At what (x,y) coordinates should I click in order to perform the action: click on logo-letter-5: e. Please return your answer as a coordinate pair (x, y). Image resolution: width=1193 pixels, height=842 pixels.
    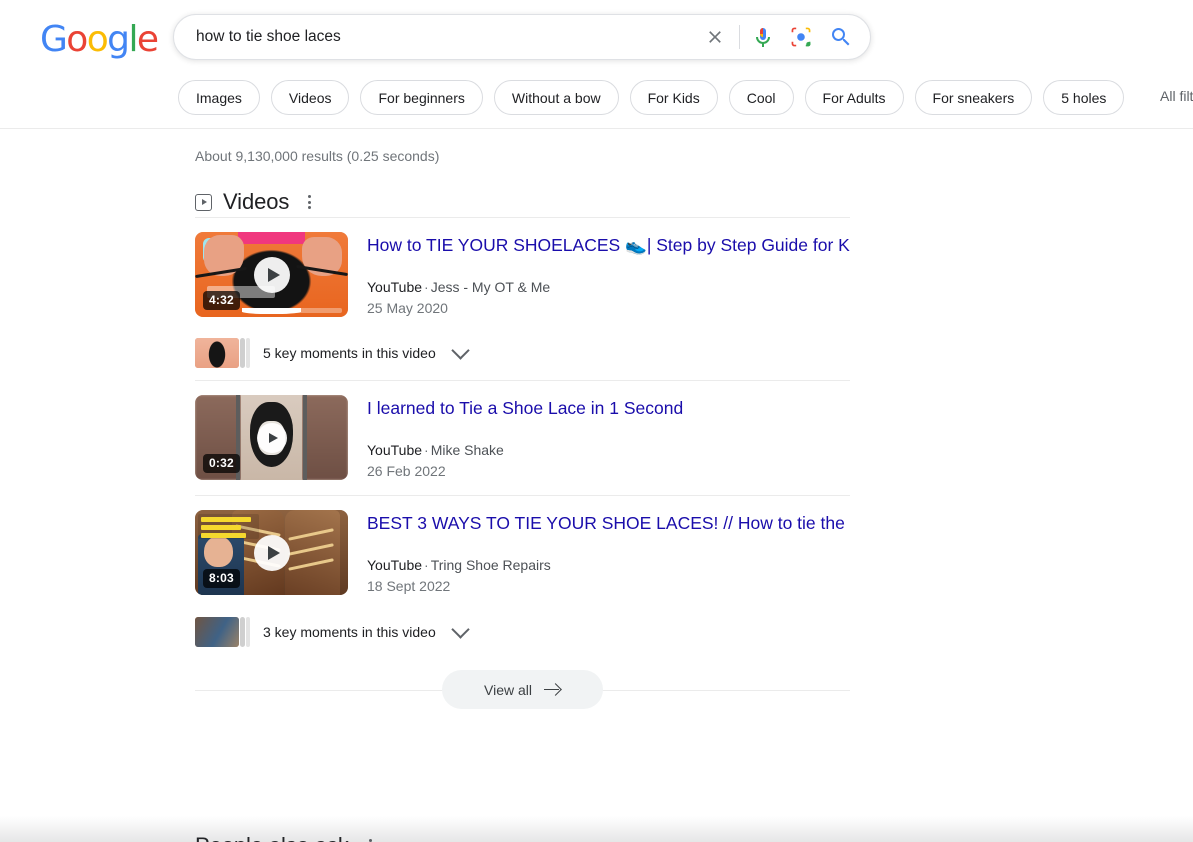
    Looking at the image, I should click on (147, 39).